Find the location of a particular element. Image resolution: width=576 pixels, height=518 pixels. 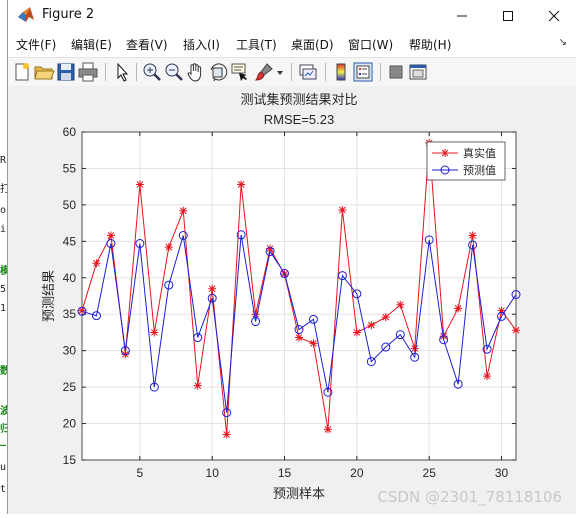

dock-arrow-icon: ↘ is located at coordinates (563, 42).